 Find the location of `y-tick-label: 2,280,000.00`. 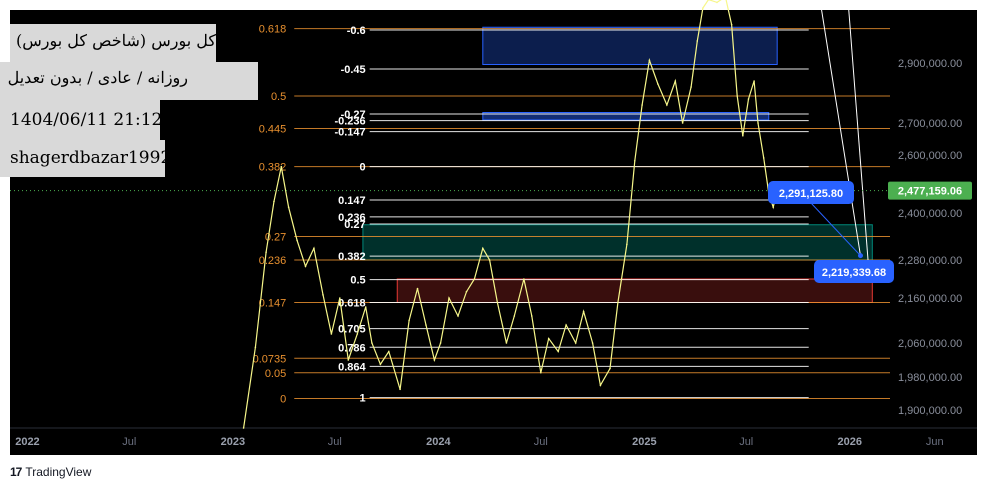

y-tick-label: 2,280,000.00 is located at coordinates (930, 261).